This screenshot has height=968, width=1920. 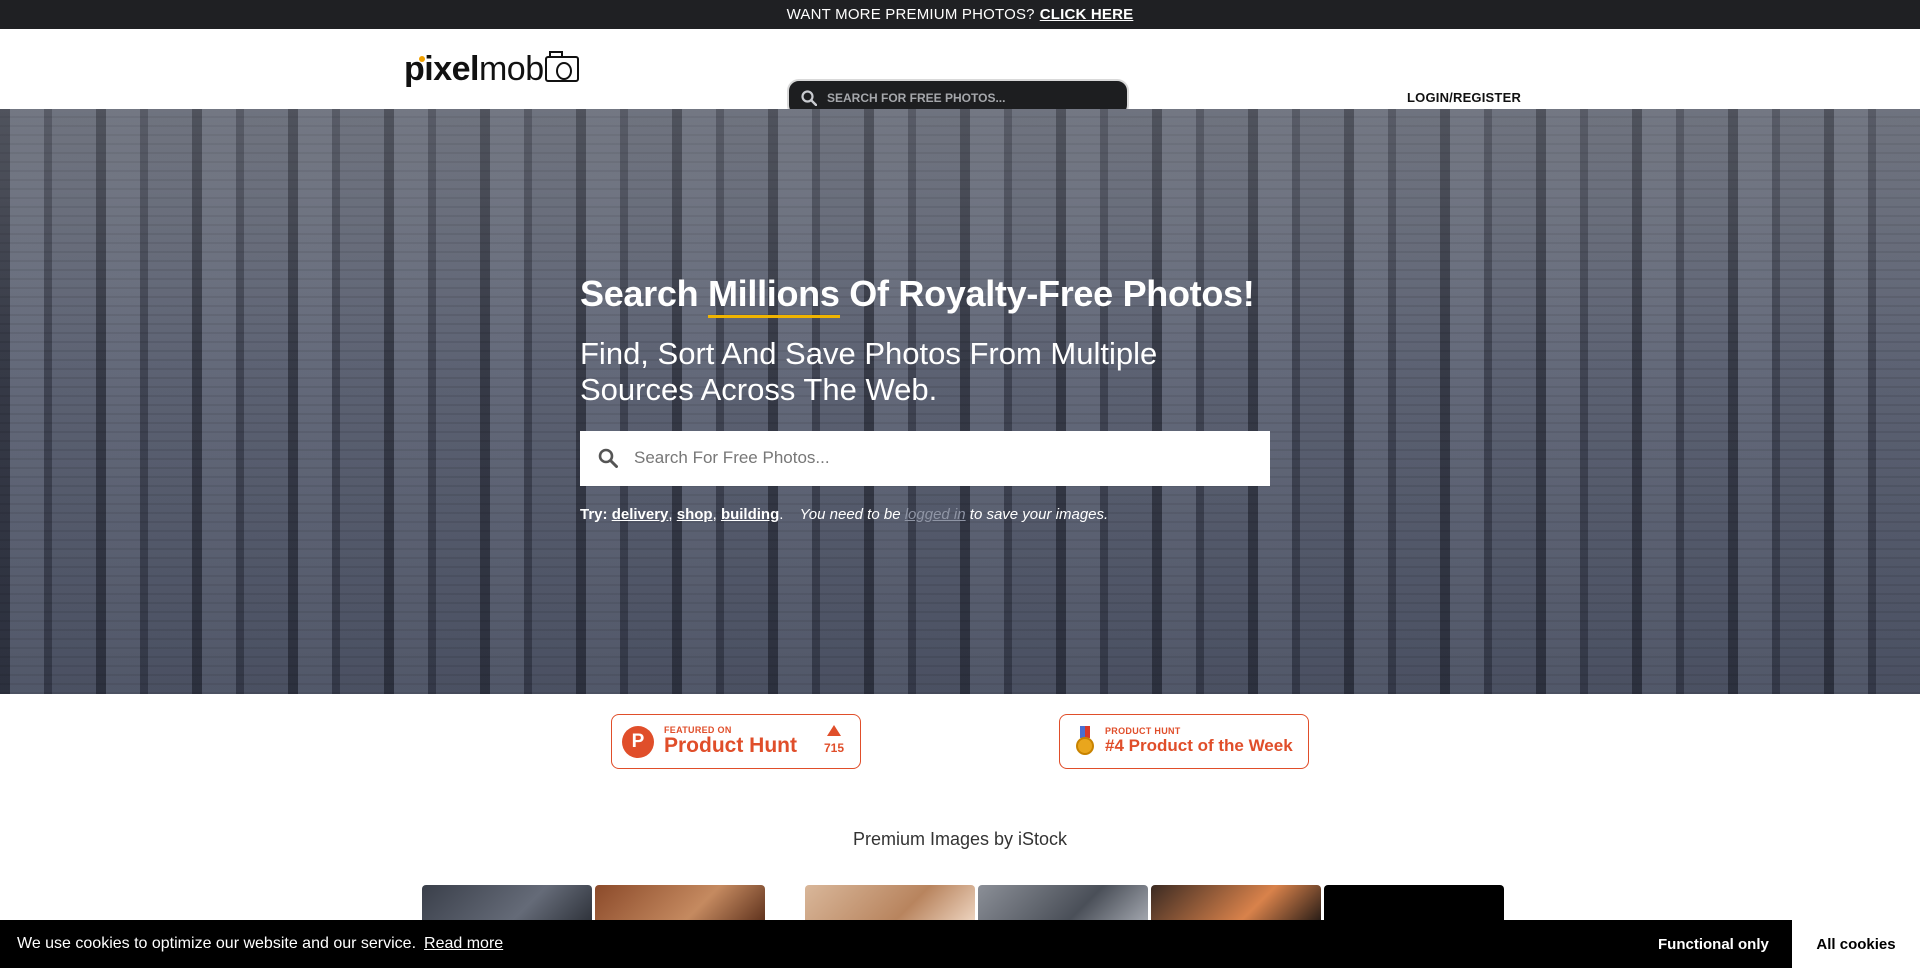 I want to click on promo-text: WANT MORE PREMIUM PHOTOS?, so click(x=910, y=14).